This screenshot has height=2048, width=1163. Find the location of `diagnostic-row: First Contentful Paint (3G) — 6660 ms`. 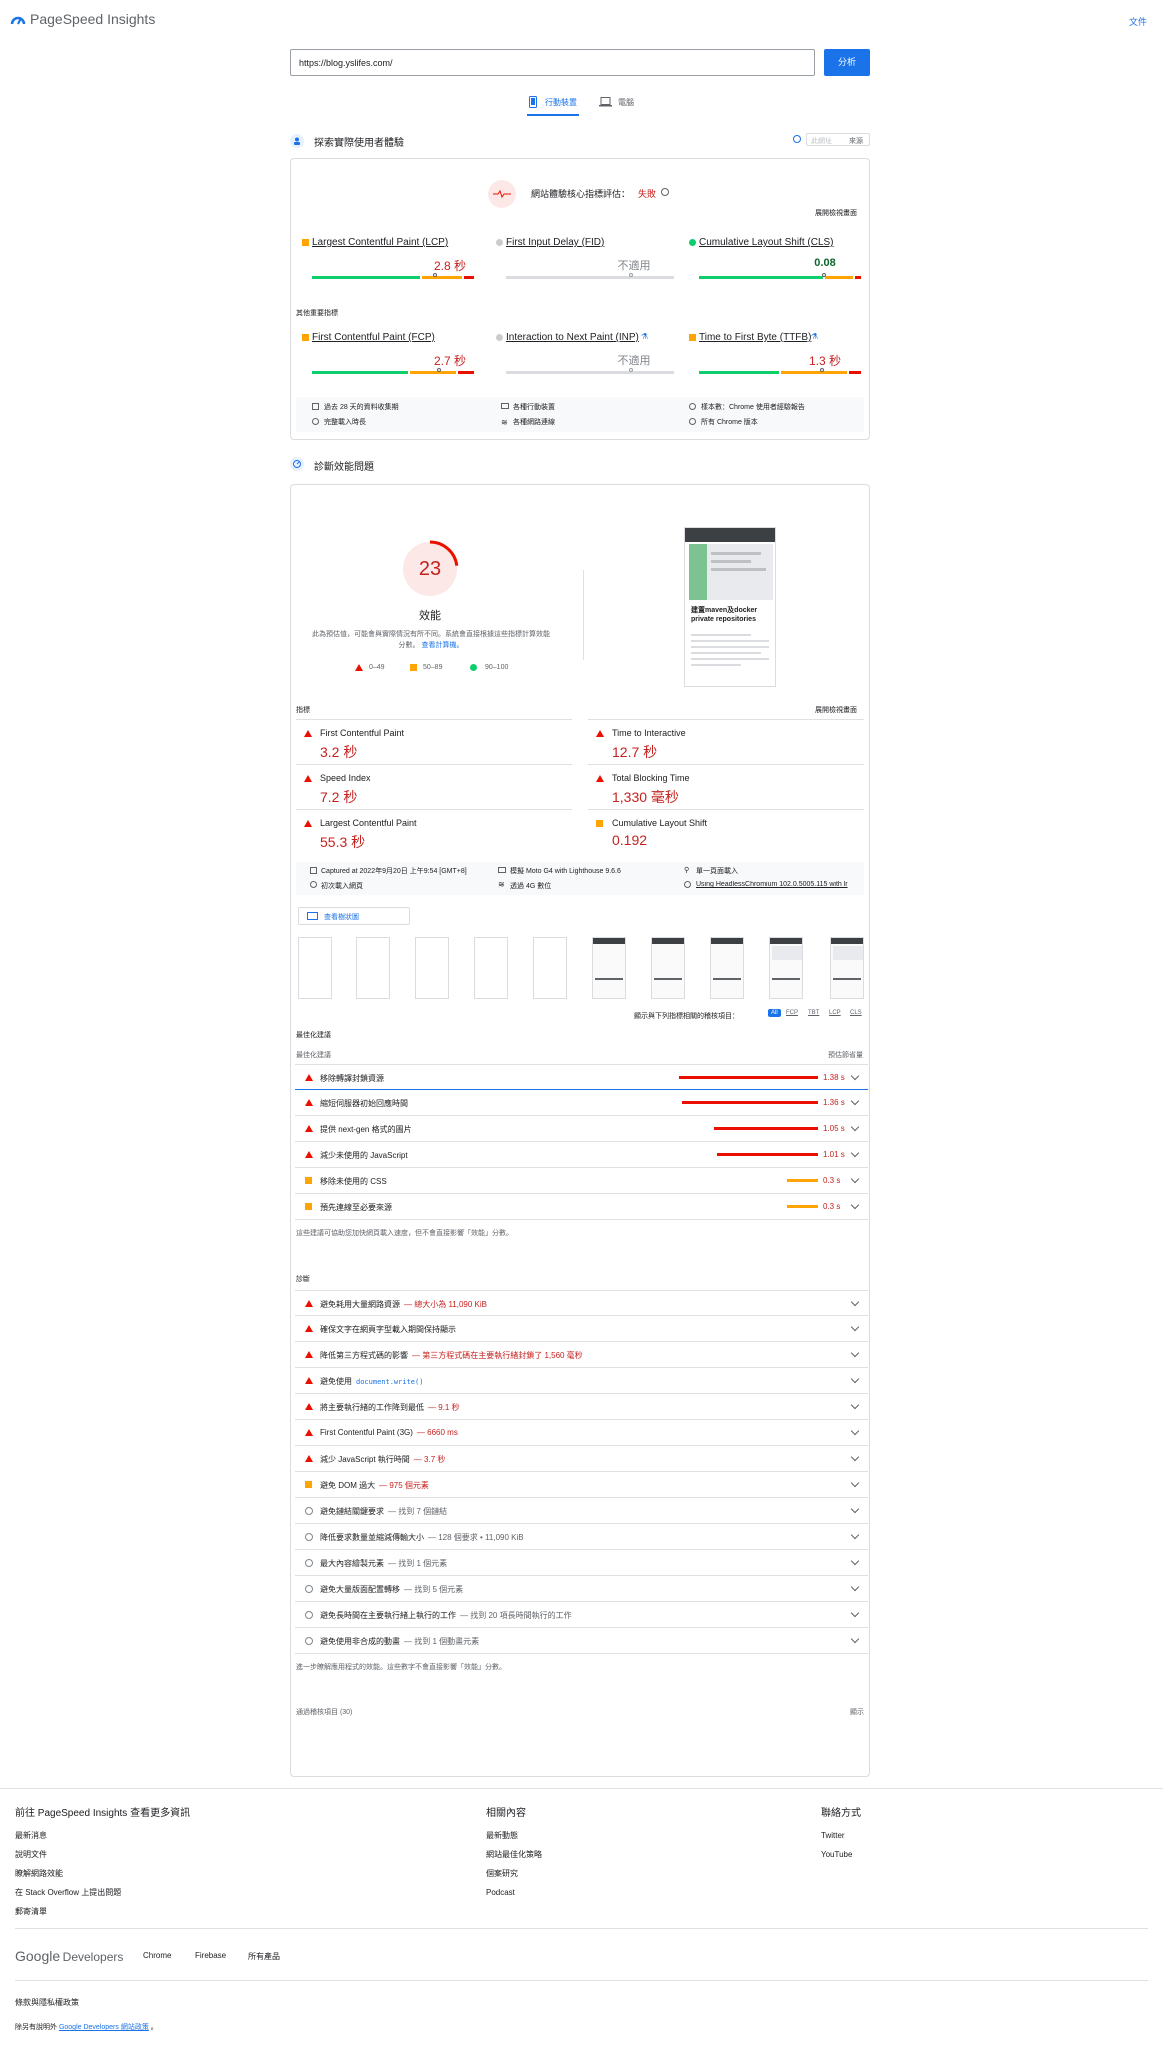

diagnostic-row: First Contentful Paint (3G) — 6660 ms is located at coordinates (581, 1433).